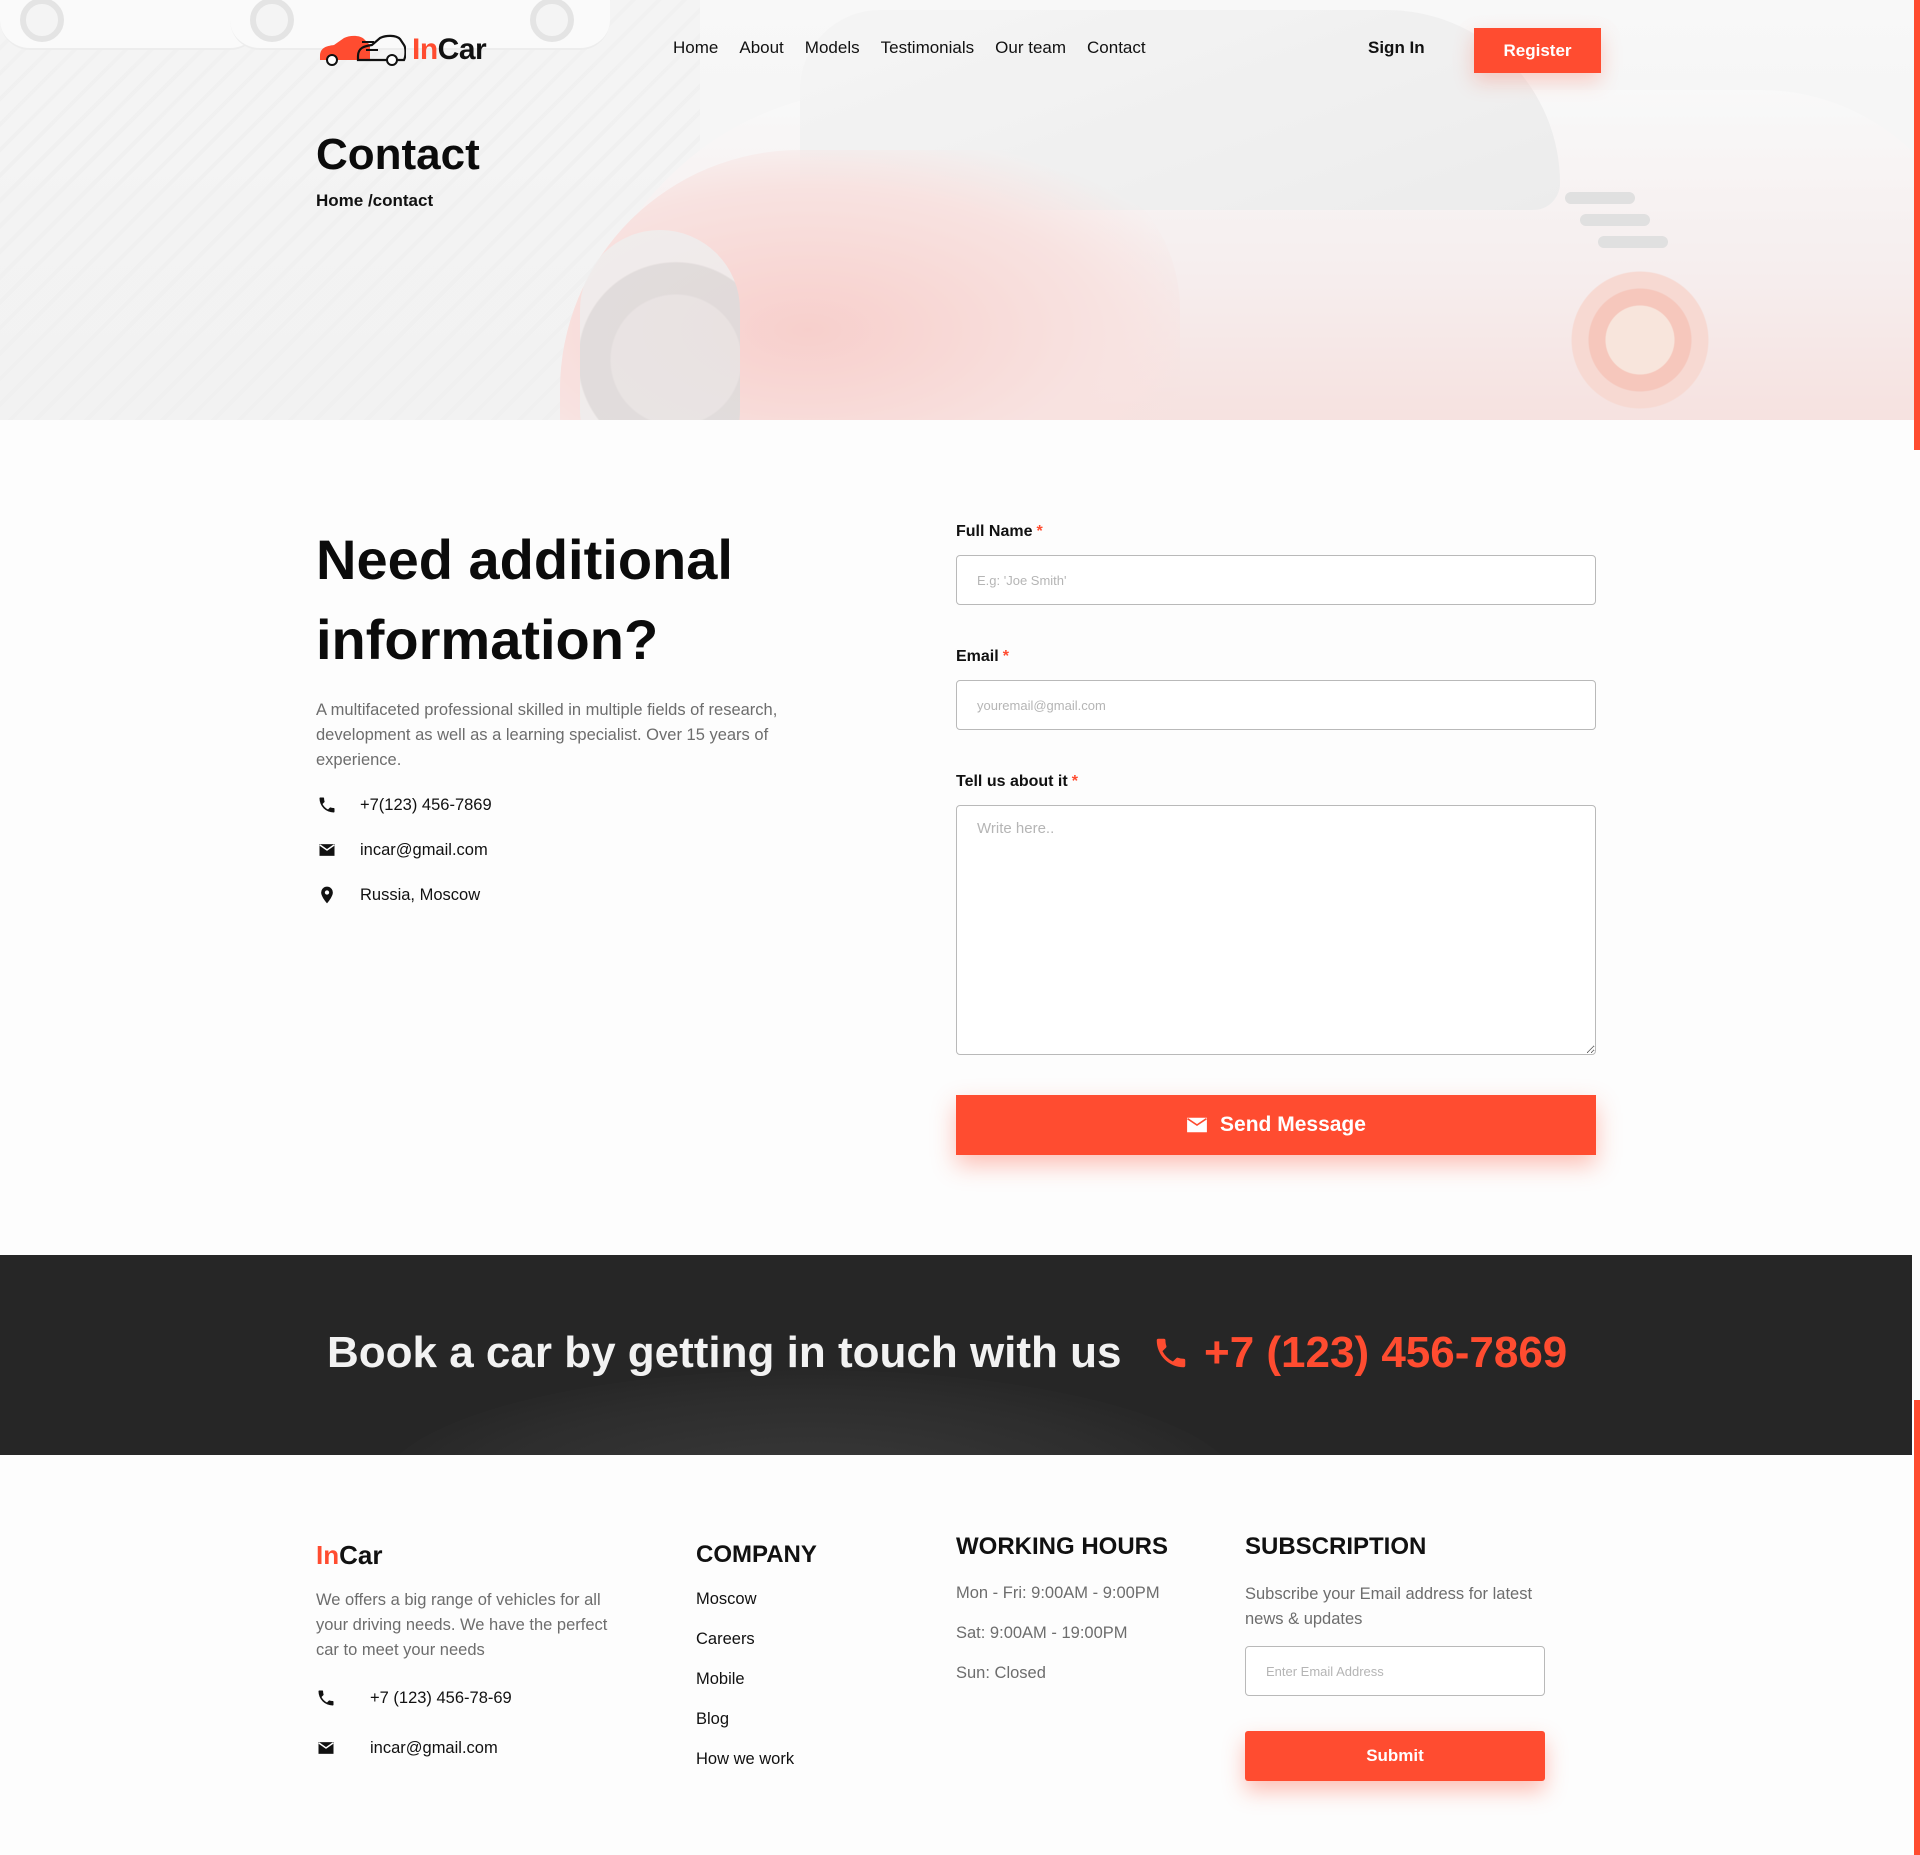 This screenshot has height=1855, width=1920. I want to click on footer-email-row: incar@gmail.com, so click(407, 1748).